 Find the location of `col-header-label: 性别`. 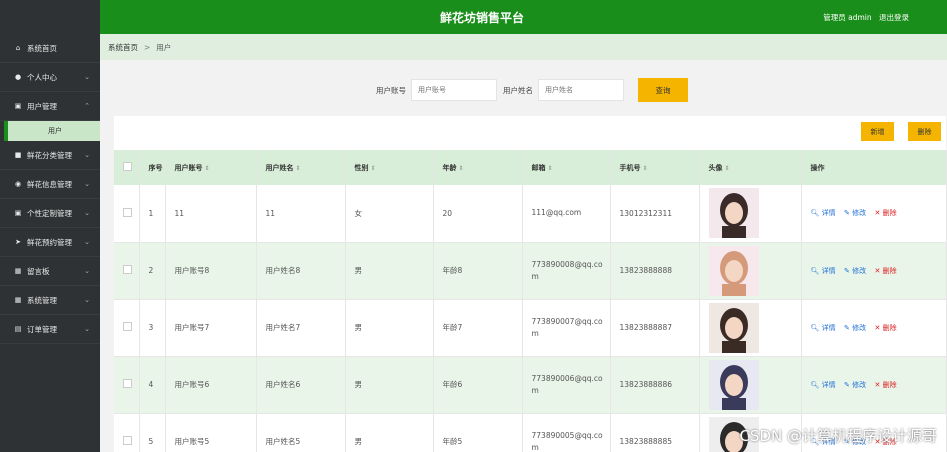

col-header-label: 性别 is located at coordinates (361, 167).